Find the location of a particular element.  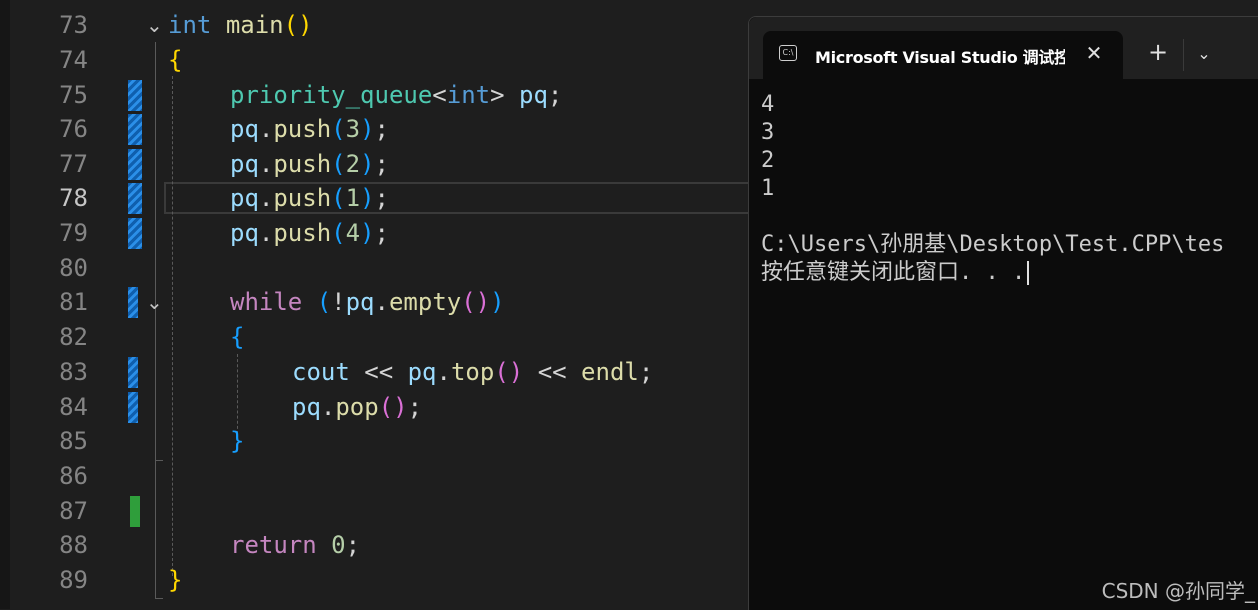

line-number: 84 is located at coordinates (73, 407).